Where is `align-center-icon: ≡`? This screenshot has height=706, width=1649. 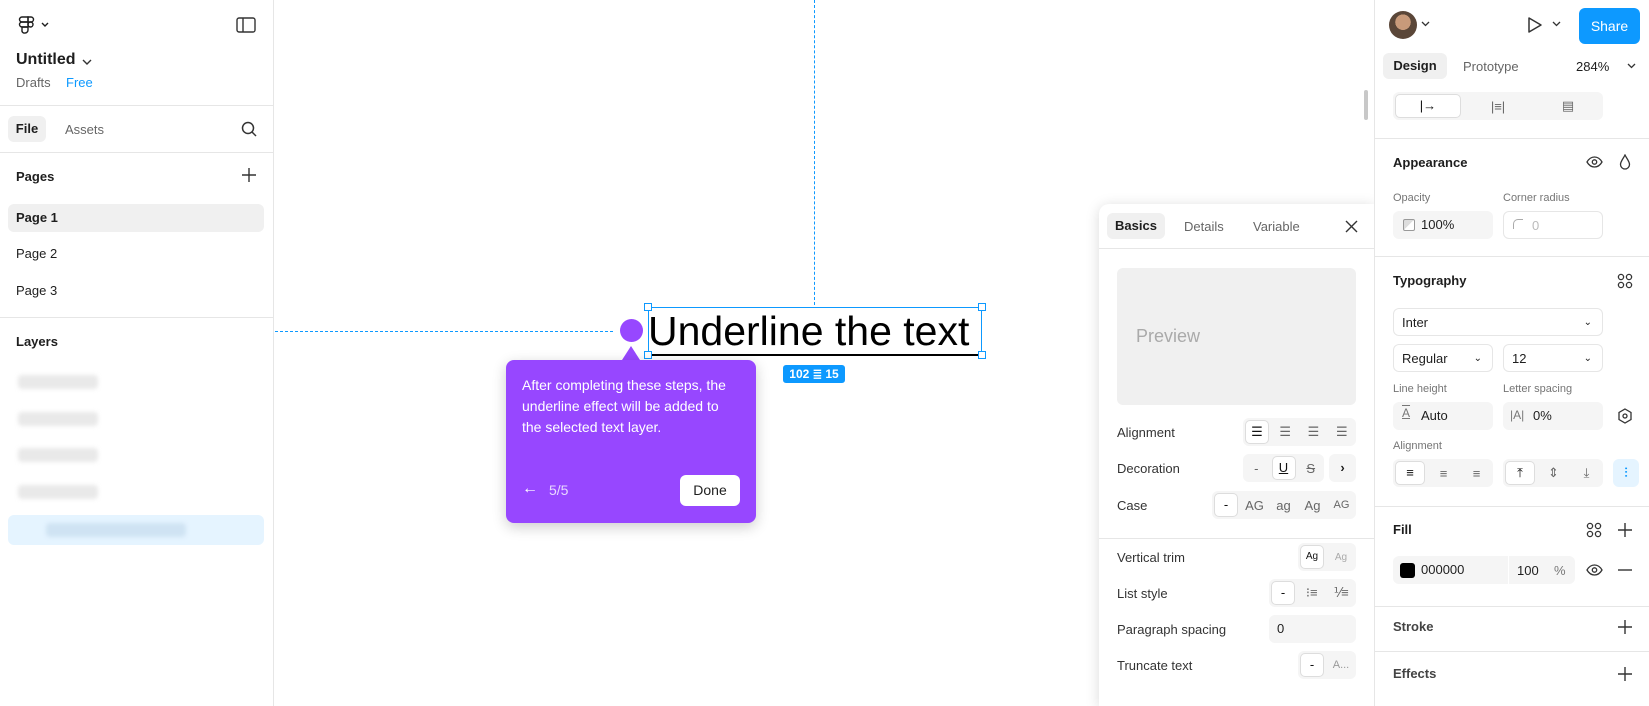
align-center-icon: ≡ is located at coordinates (1443, 473).